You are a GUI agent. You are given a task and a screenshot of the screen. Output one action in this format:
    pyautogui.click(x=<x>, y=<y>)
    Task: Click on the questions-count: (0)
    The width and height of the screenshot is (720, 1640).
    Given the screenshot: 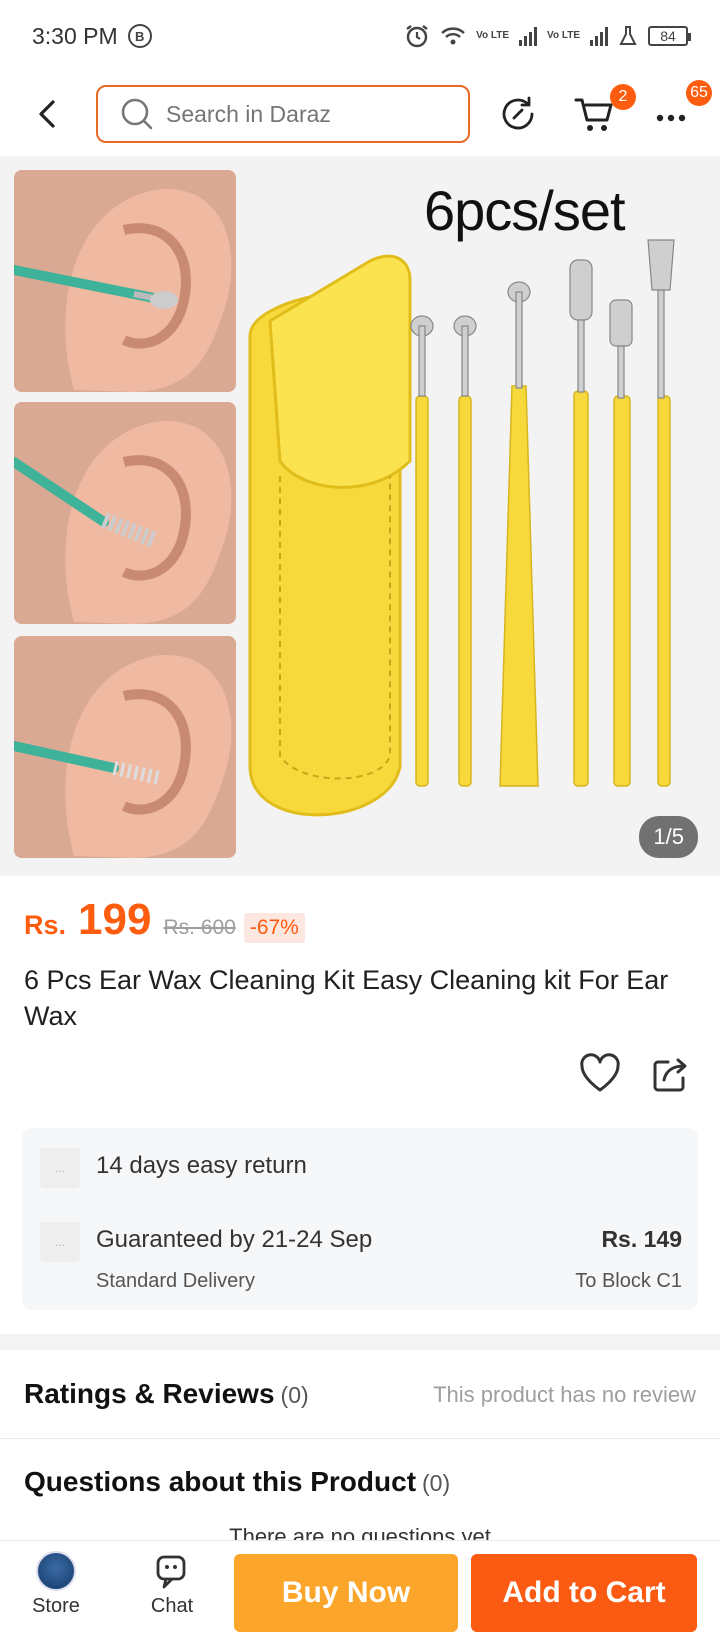 What is the action you would take?
    pyautogui.click(x=436, y=1483)
    